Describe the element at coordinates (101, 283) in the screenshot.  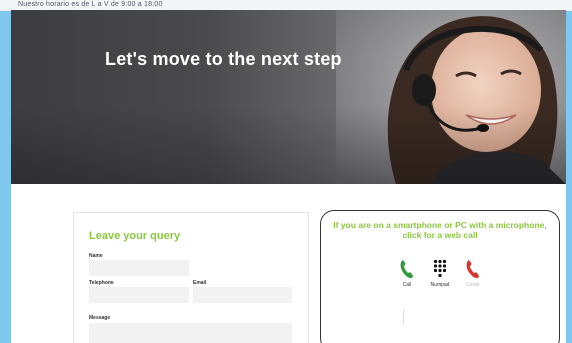
I see `telephone-label: Telephone` at that location.